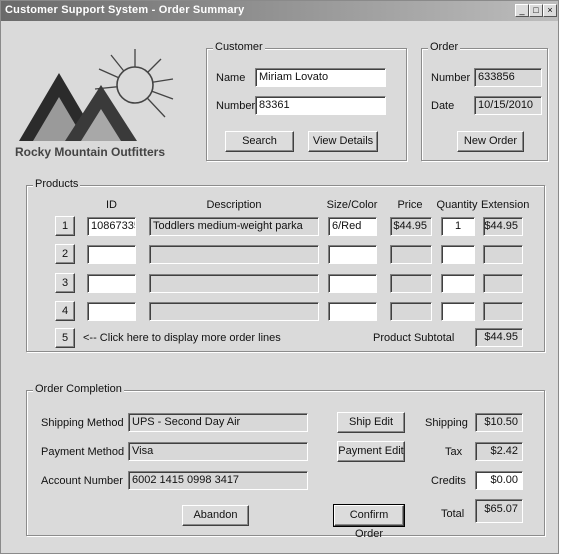 The width and height of the screenshot is (567, 559). I want to click on product-description-field: Toddlers medium-weight parka, so click(234, 226).